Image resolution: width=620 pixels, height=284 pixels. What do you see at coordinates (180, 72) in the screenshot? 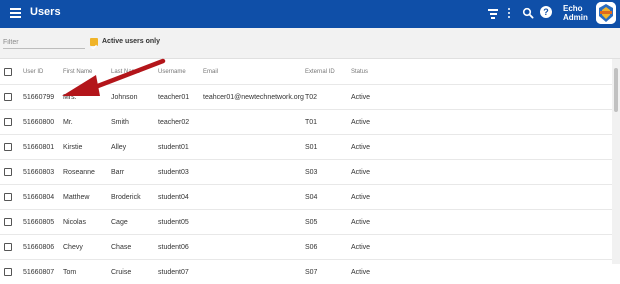
I see `column-header-username: Username` at bounding box center [180, 72].